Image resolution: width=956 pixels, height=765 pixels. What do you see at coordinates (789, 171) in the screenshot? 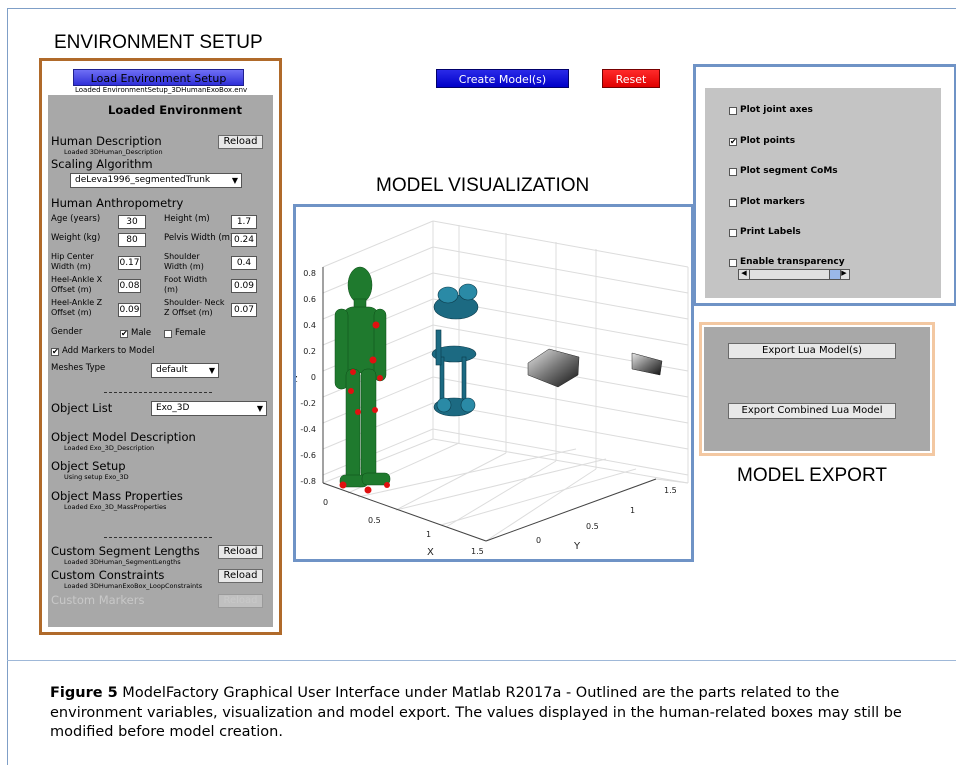
I see `plot-segment-coms-label: Plot segment CoMs` at bounding box center [789, 171].